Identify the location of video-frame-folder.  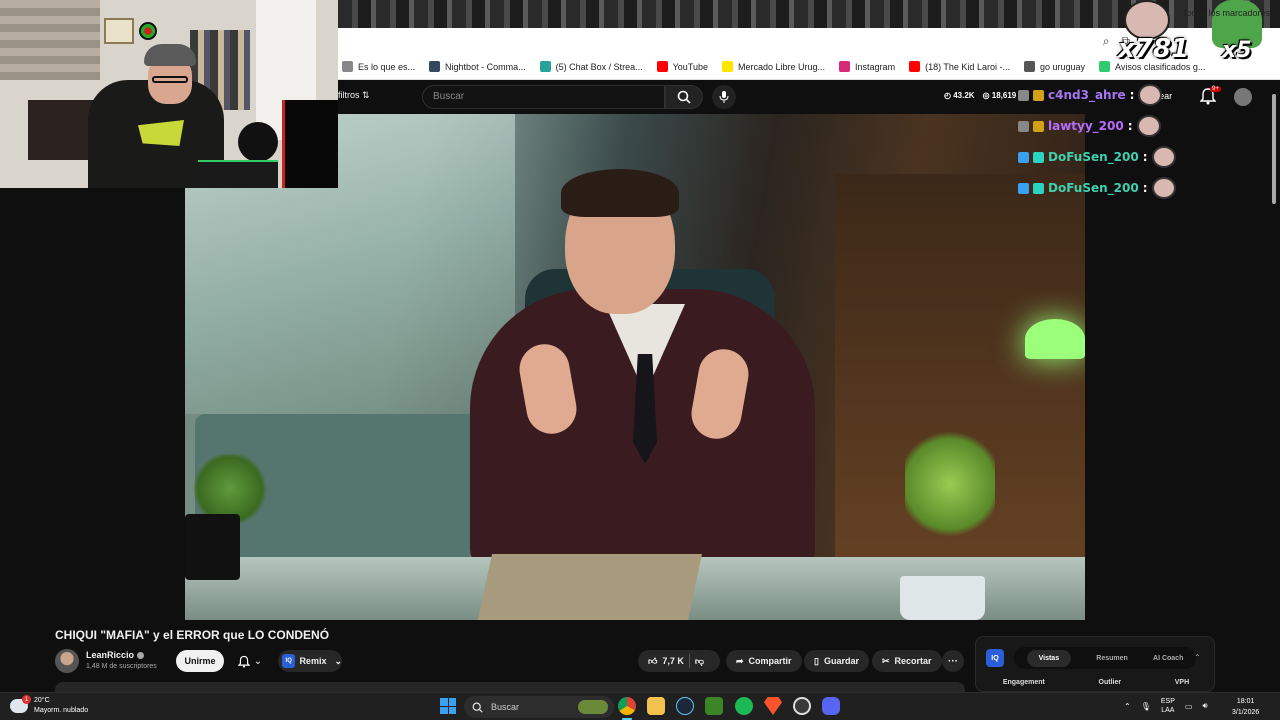
(590, 587).